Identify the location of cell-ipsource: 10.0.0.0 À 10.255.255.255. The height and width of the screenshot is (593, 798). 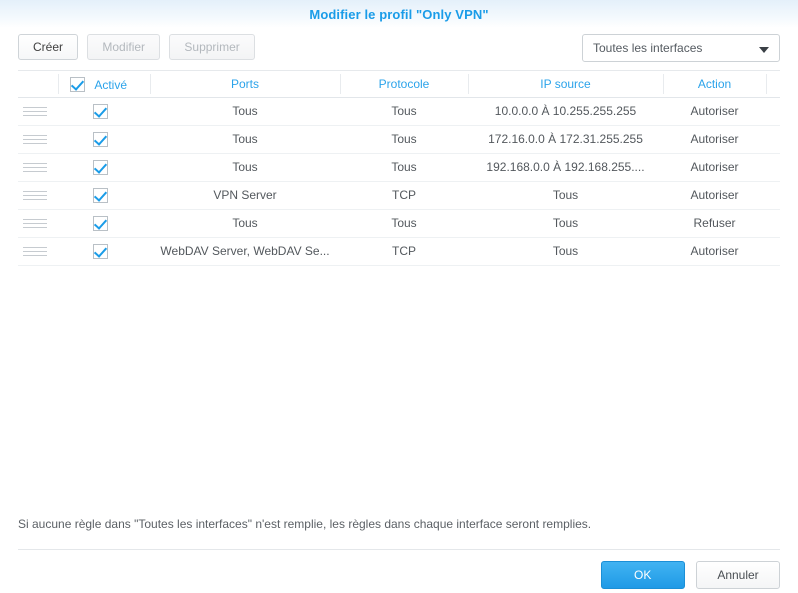
(565, 111).